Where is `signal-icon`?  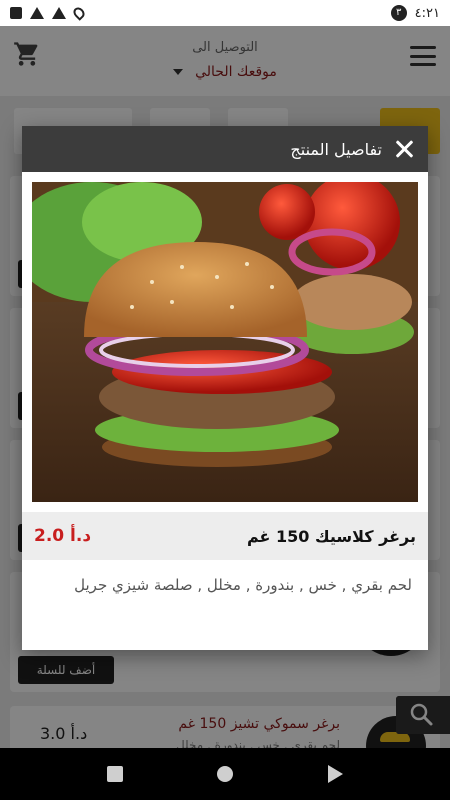
signal-icon is located at coordinates (37, 13).